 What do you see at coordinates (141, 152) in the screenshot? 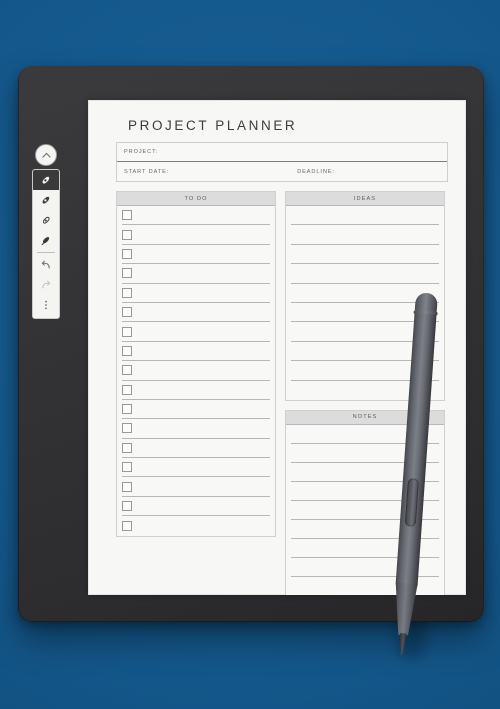
I see `project-label: PROJECT:` at bounding box center [141, 152].